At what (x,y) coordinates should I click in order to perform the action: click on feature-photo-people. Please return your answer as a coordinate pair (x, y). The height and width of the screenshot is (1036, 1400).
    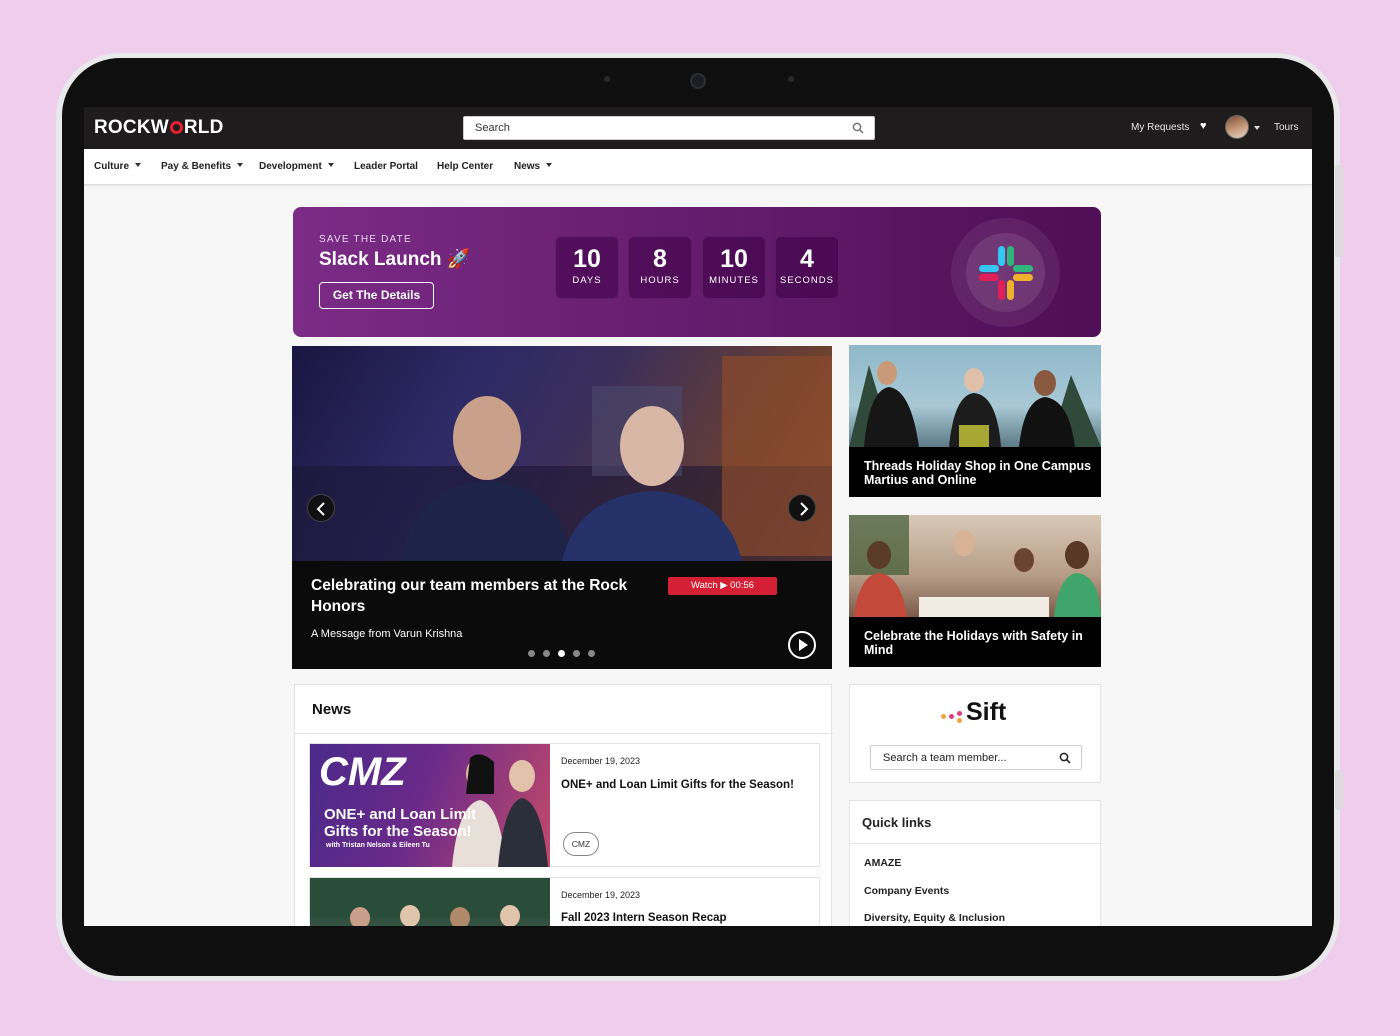
    Looking at the image, I should click on (975, 404).